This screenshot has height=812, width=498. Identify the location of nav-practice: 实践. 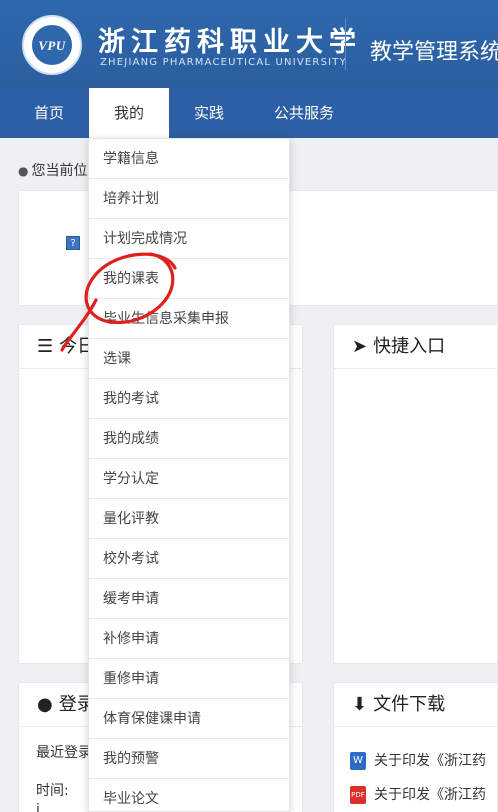
(209, 113).